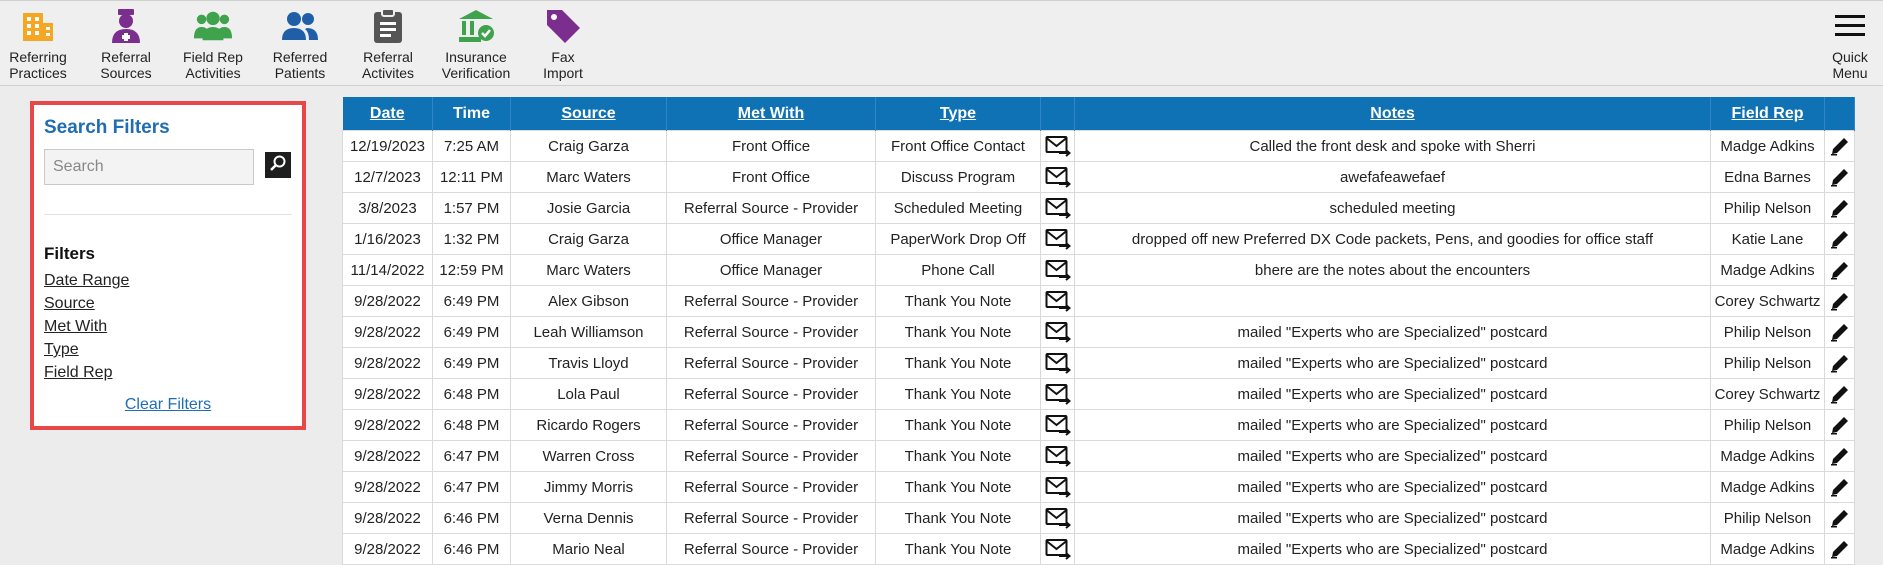  I want to click on cell-time: 12:59 PM, so click(471, 270).